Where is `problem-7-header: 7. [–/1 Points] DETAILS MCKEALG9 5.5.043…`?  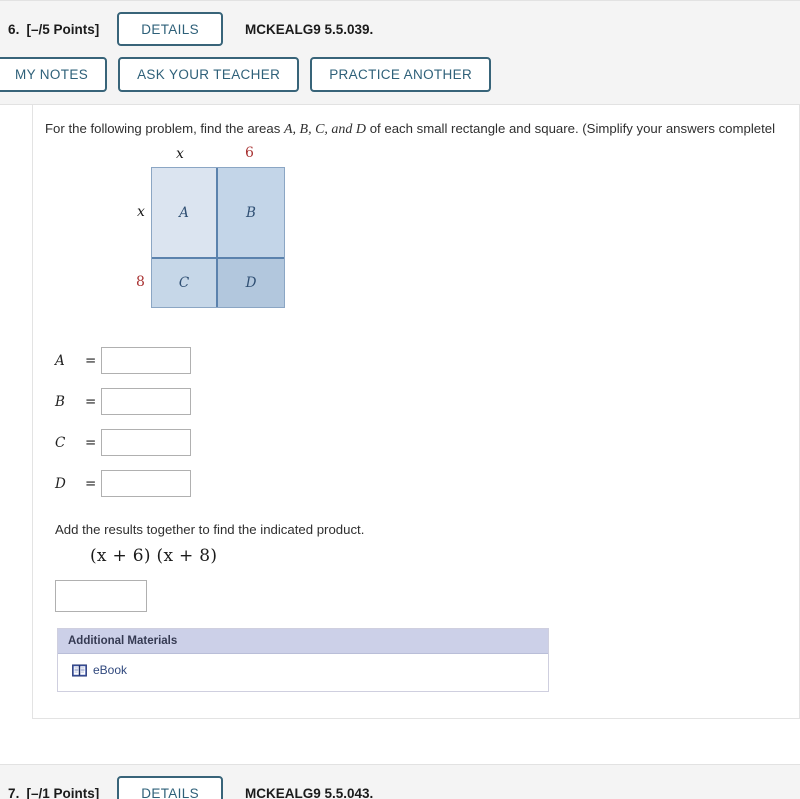 problem-7-header: 7. [–/1 Points] DETAILS MCKEALG9 5.5.043… is located at coordinates (400, 781).